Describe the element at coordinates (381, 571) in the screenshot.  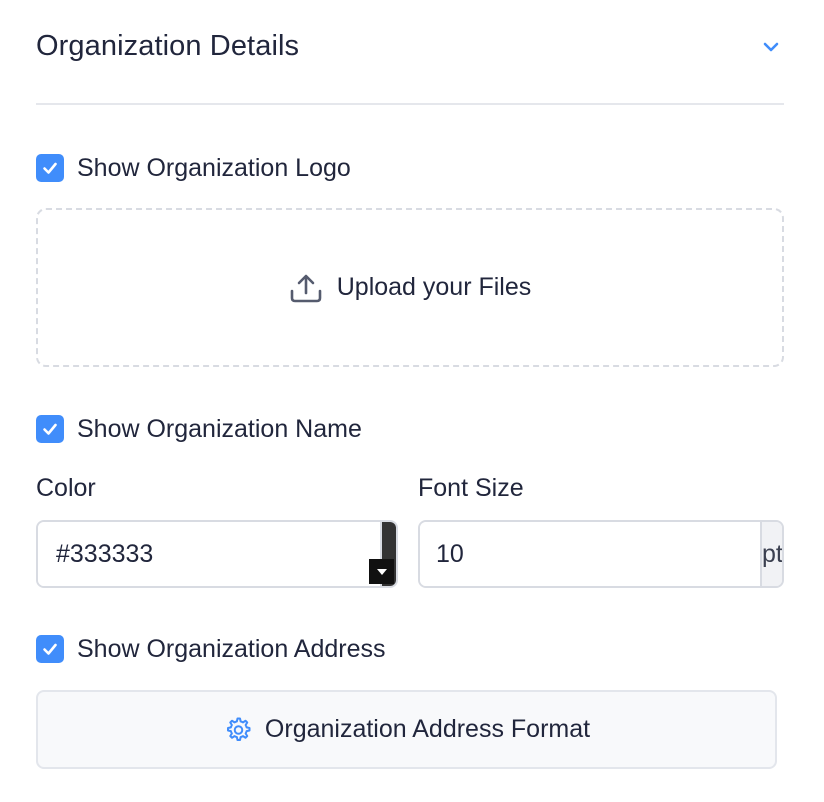
I see `caret-down-icon` at that location.